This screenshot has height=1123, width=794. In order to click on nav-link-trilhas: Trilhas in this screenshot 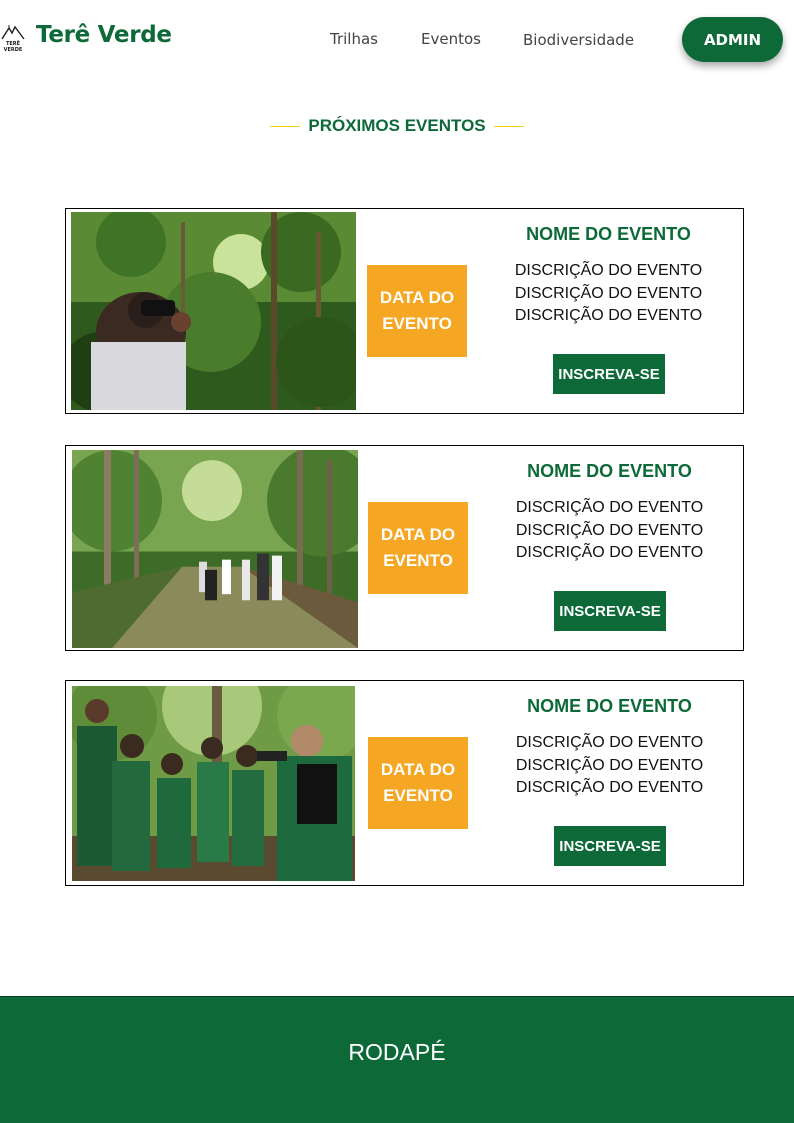, I will do `click(354, 39)`.